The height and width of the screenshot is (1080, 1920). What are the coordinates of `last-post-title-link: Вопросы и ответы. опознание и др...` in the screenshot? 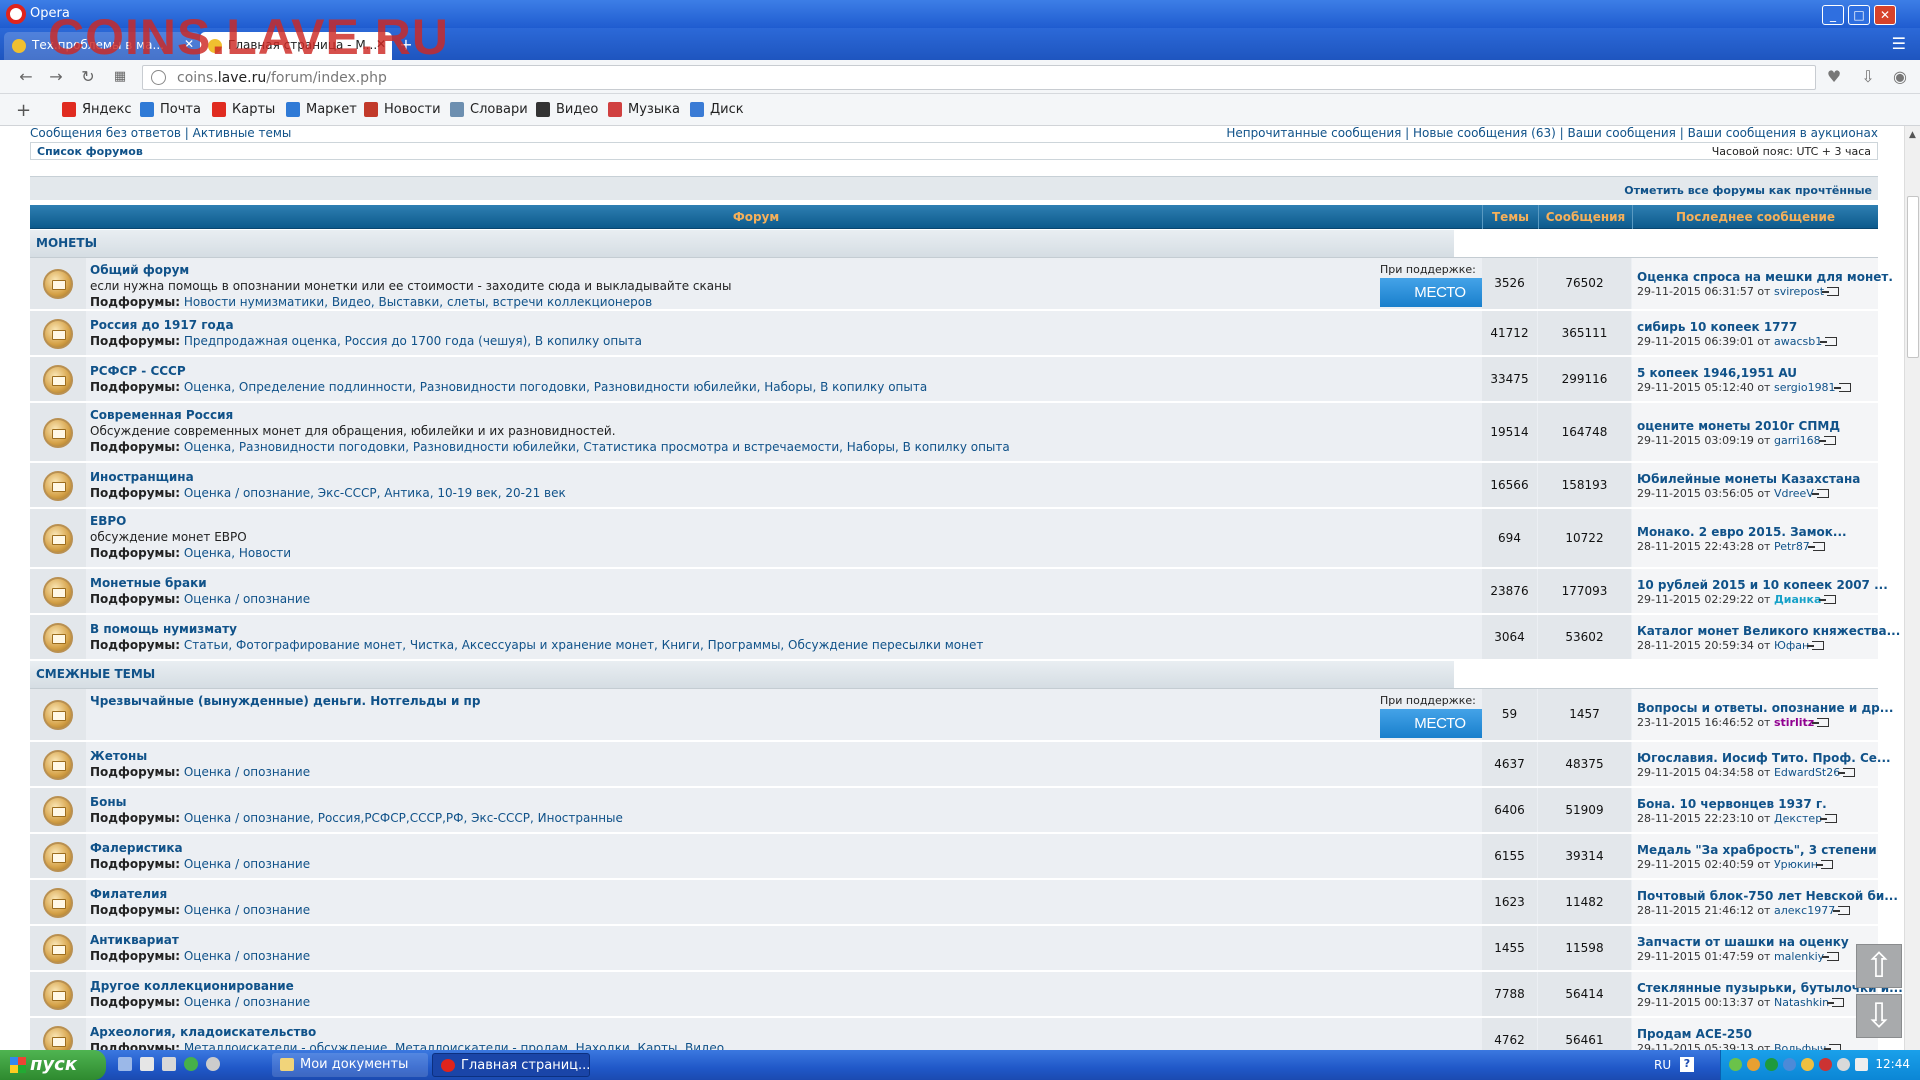 It's located at (1765, 708).